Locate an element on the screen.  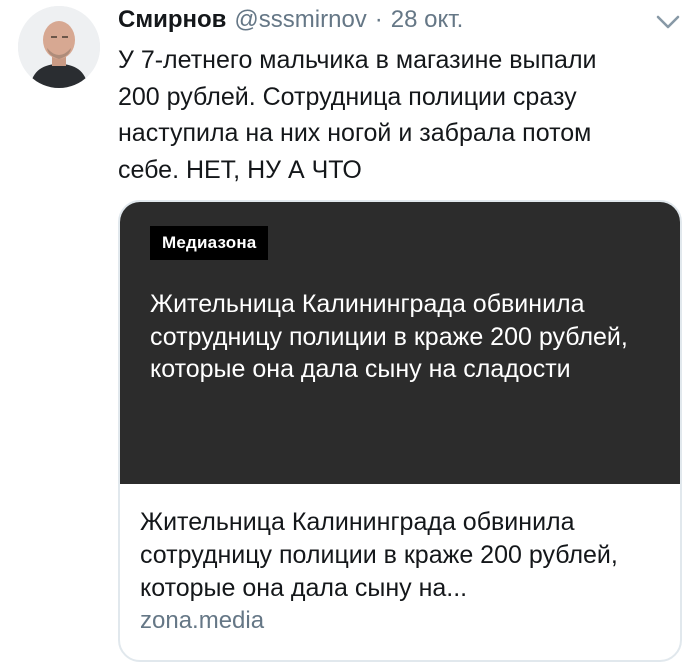
card-domain: zona.media is located at coordinates (202, 620).